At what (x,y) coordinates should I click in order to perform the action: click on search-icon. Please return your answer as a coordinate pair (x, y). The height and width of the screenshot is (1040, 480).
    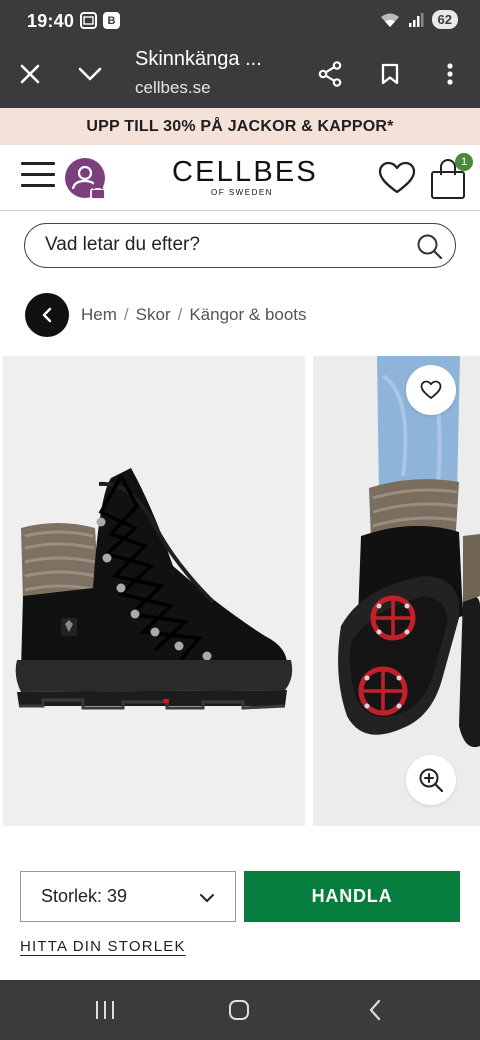
    Looking at the image, I should click on (429, 246).